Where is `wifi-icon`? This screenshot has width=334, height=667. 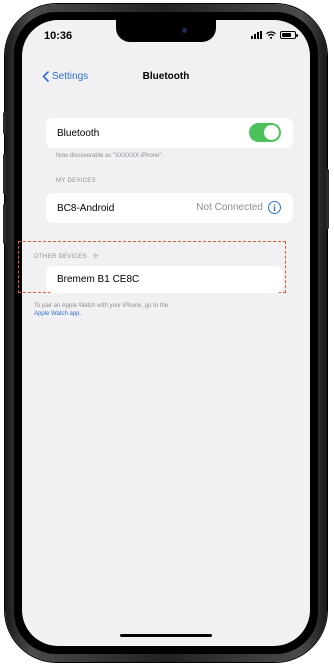
wifi-icon is located at coordinates (271, 35).